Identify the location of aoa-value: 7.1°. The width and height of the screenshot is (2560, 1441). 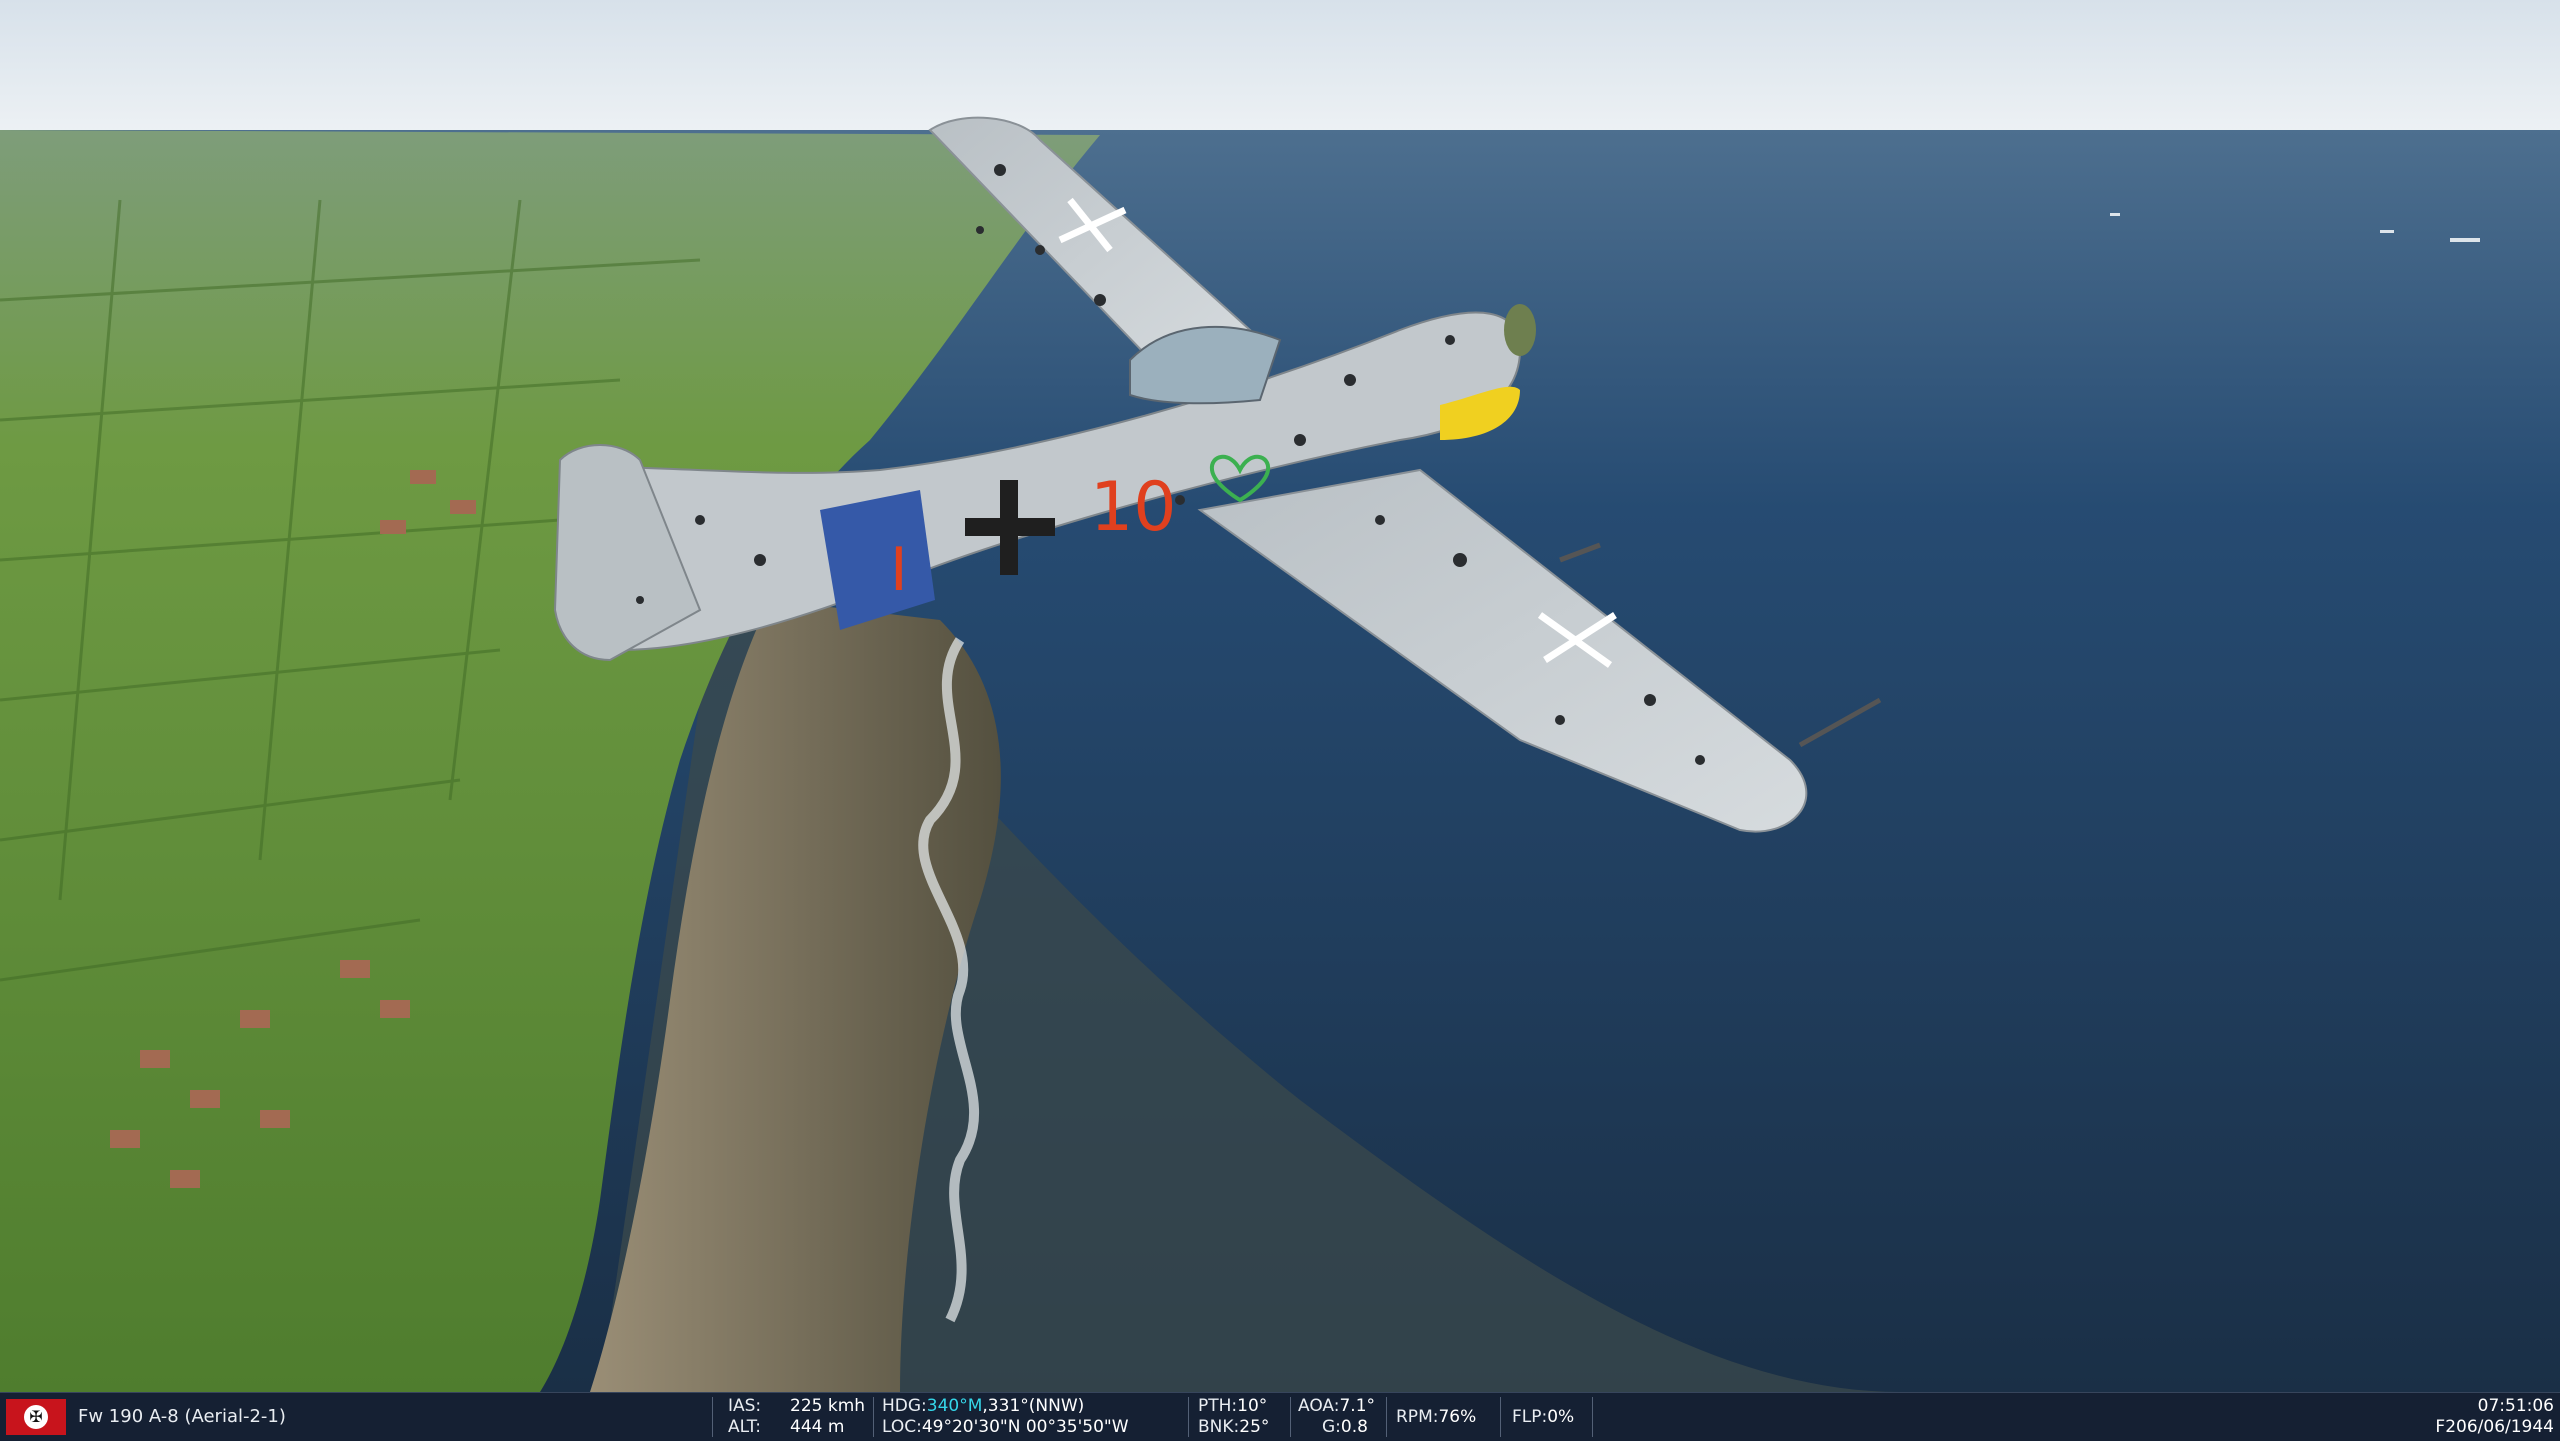
(1357, 1406).